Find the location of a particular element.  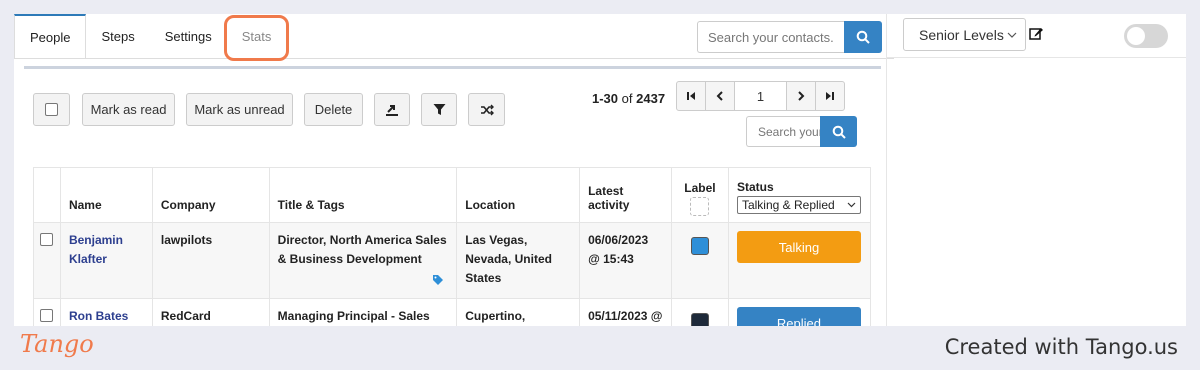

row-company: RedCard Solutions is located at coordinates (210, 312).